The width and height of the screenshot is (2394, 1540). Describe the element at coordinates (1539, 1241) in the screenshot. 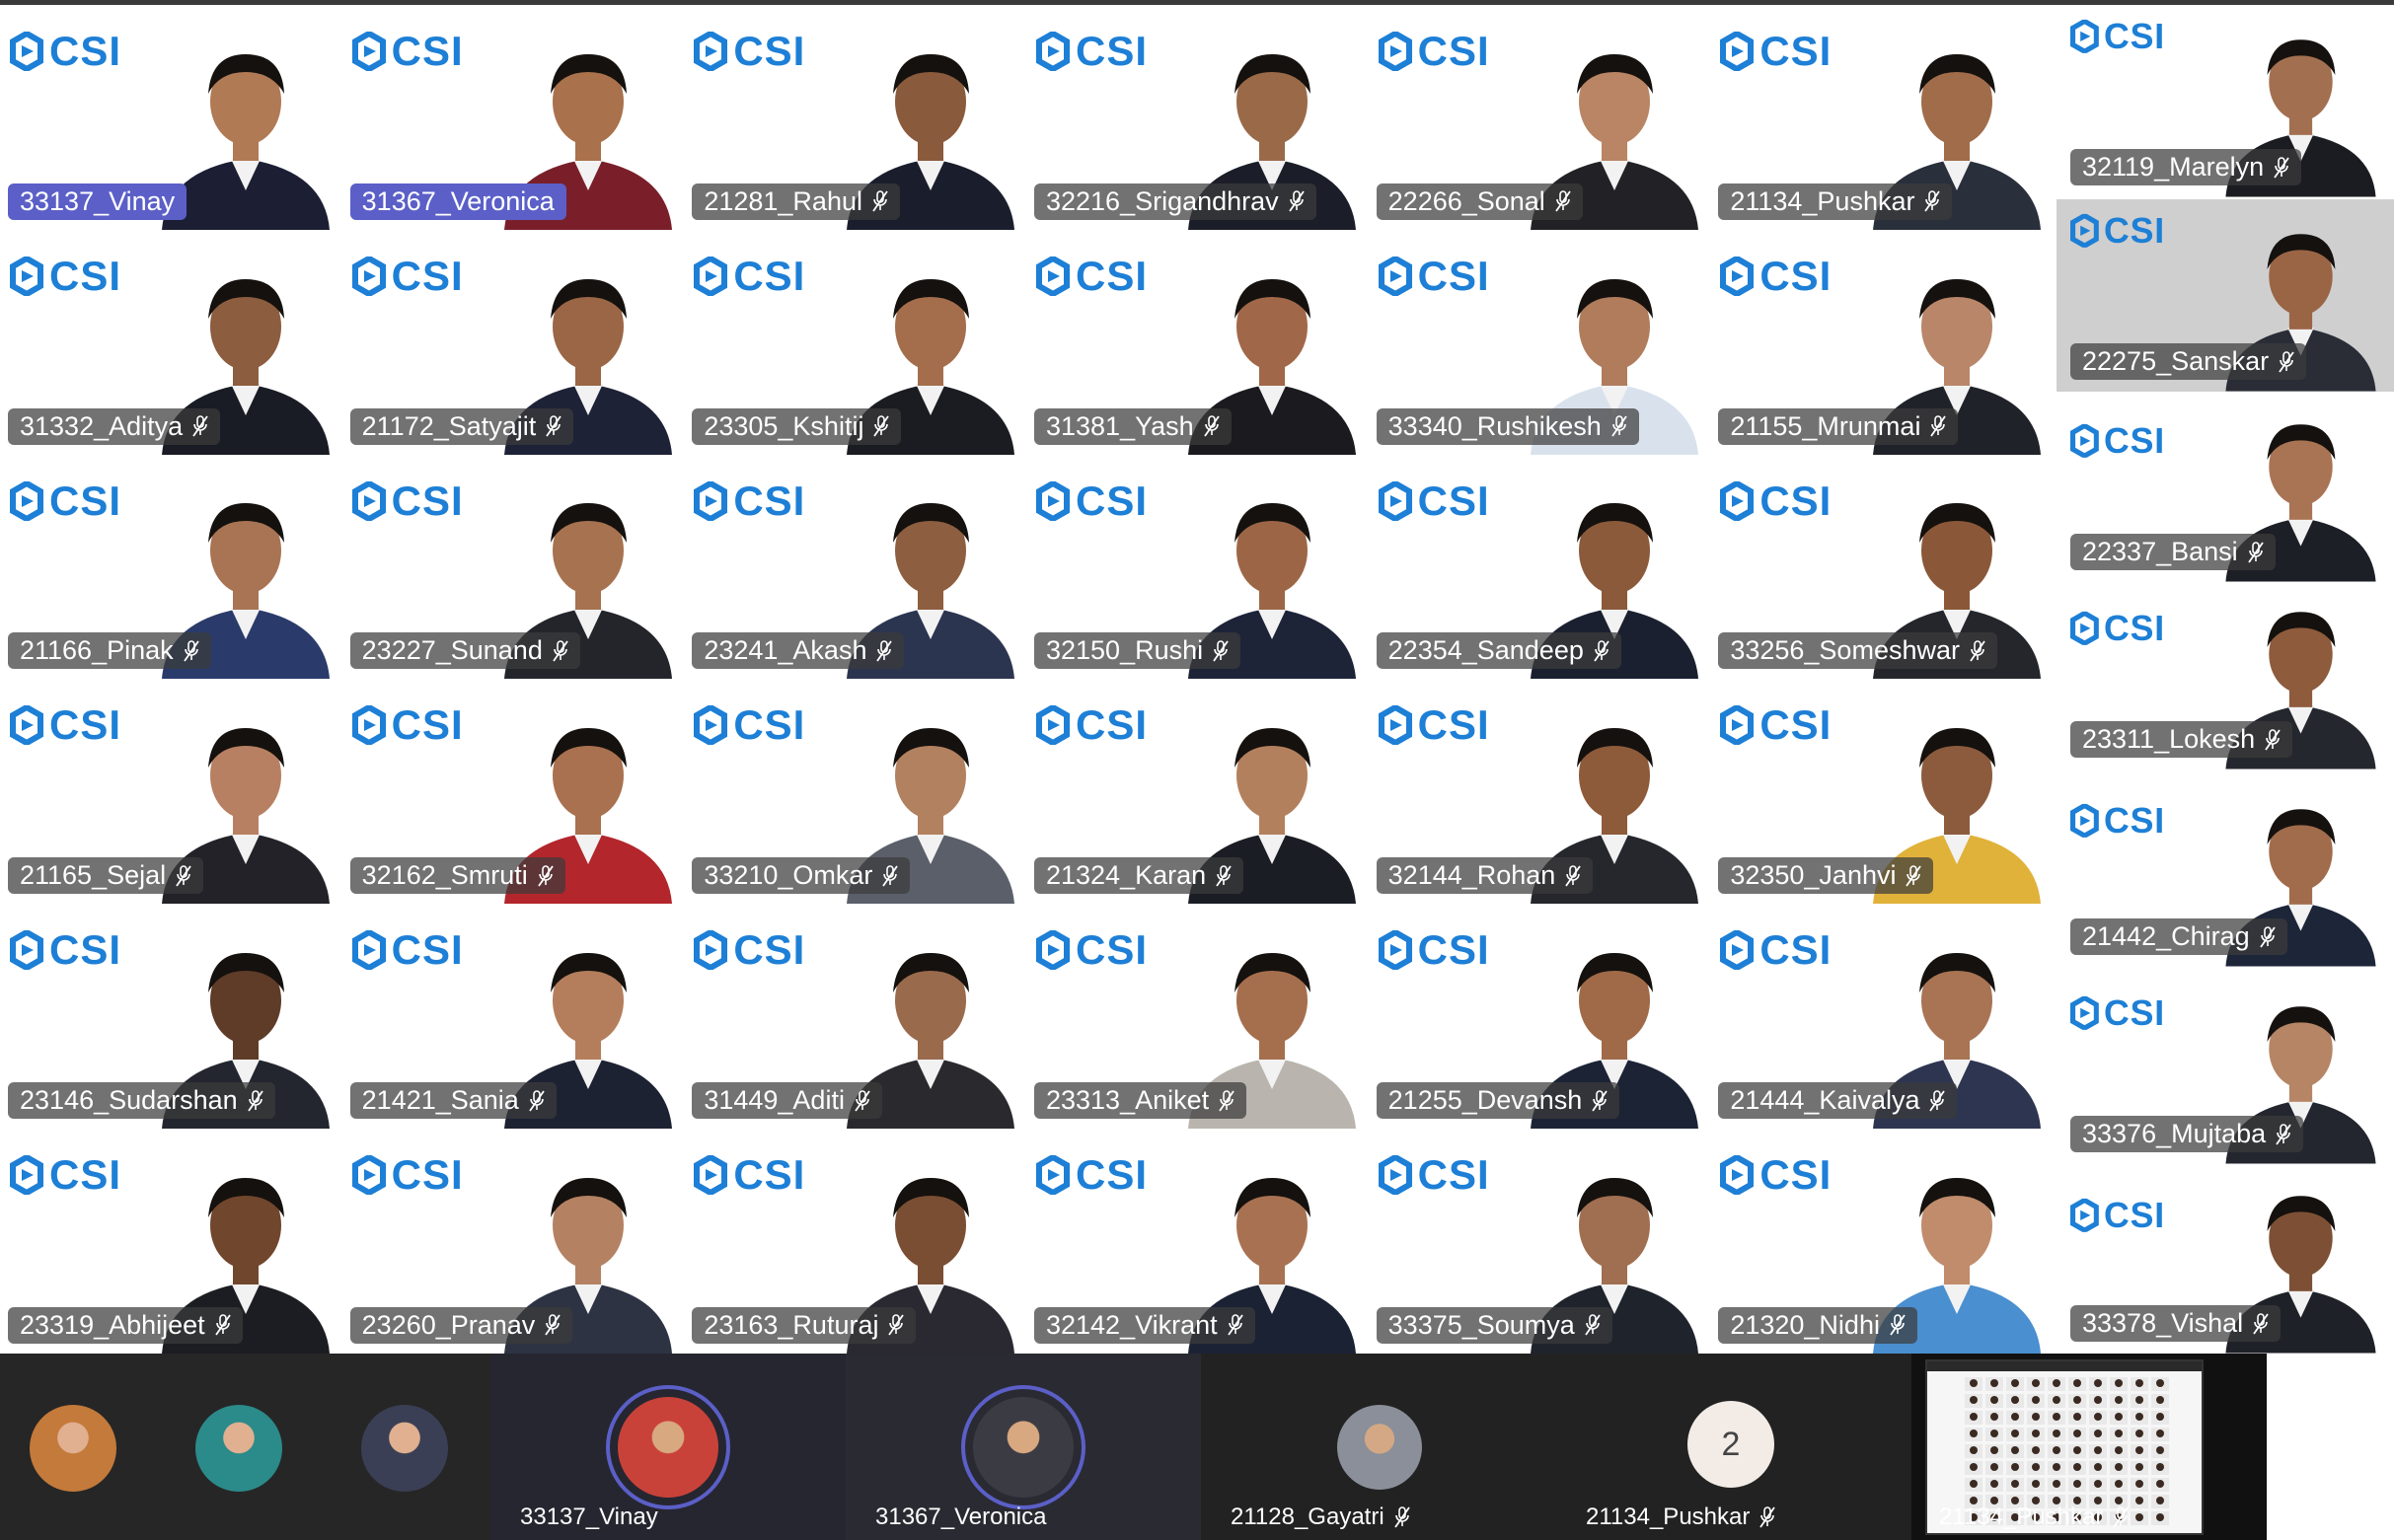

I see `video-tile: CSI 33375_Soumya` at that location.